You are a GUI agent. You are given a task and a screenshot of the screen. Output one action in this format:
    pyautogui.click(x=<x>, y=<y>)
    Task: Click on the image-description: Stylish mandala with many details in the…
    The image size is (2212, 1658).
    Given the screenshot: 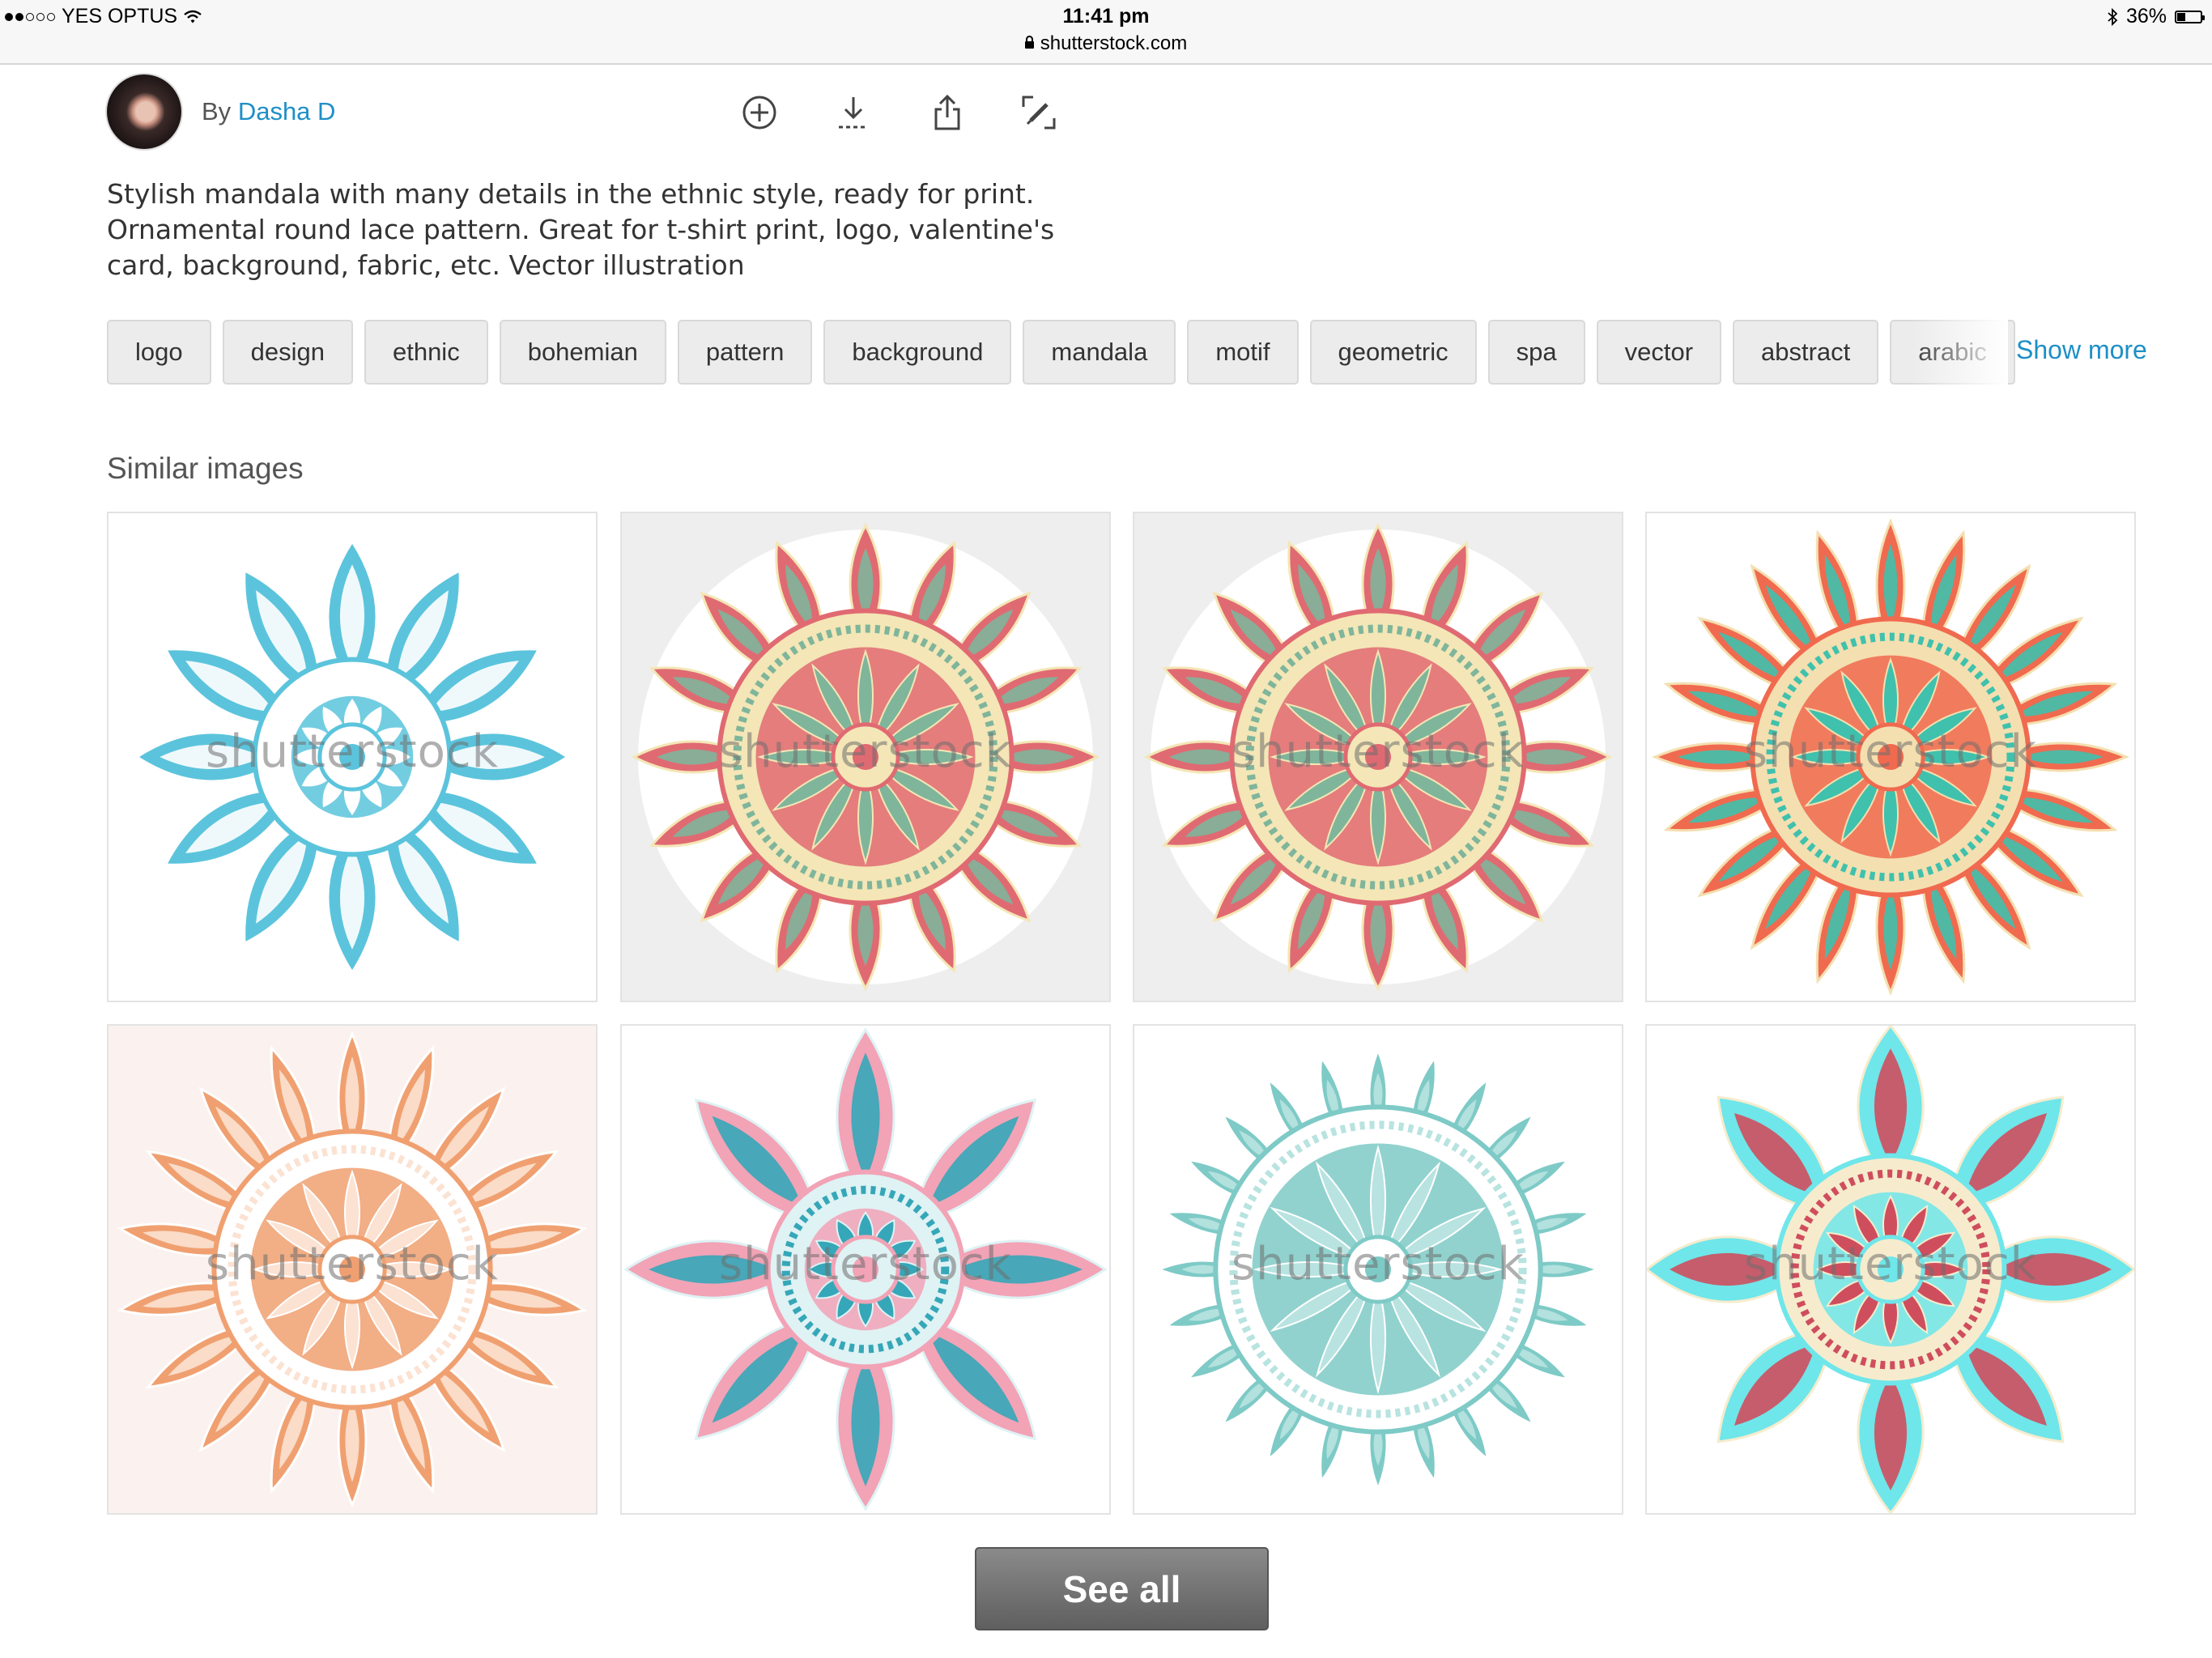 What is the action you would take?
    pyautogui.click(x=581, y=229)
    